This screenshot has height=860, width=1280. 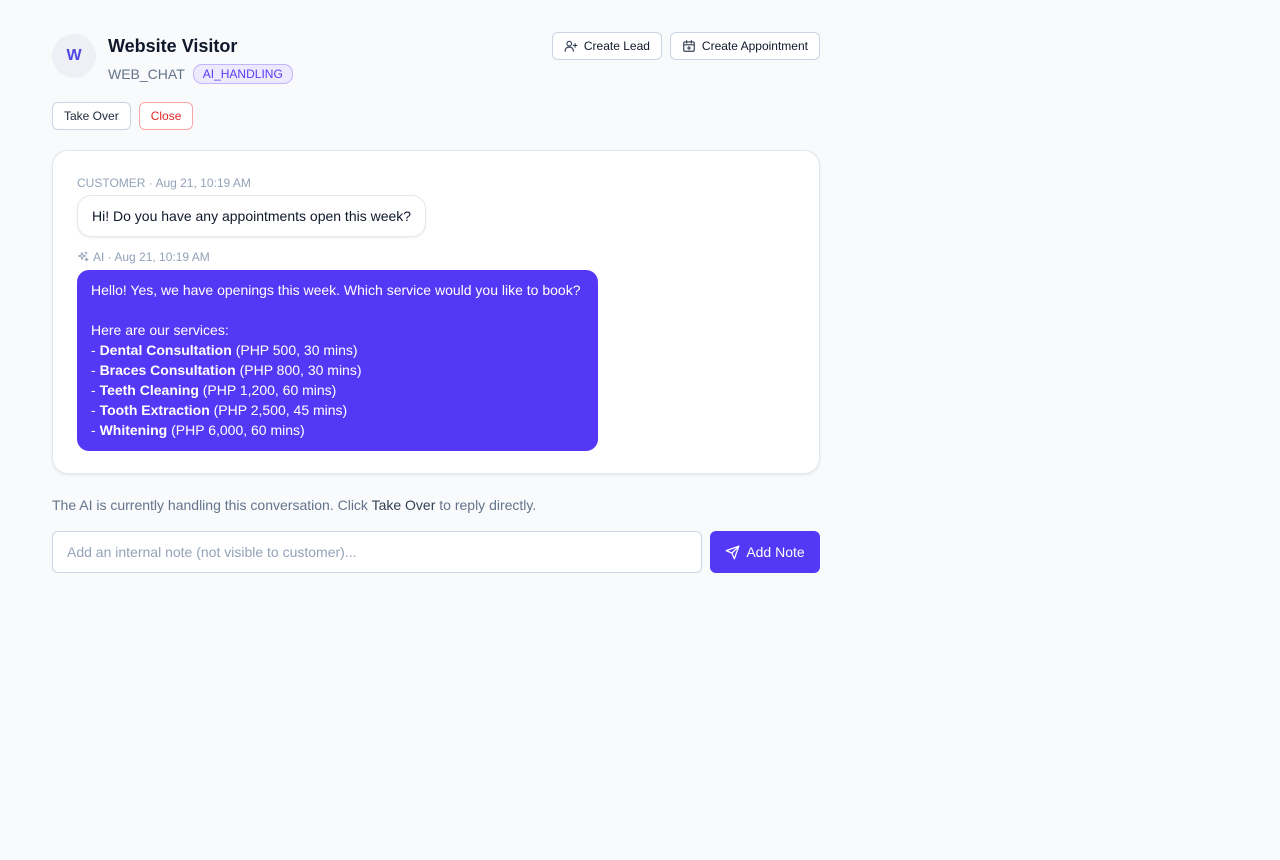 I want to click on add-note-button: Add Note, so click(x=765, y=552).